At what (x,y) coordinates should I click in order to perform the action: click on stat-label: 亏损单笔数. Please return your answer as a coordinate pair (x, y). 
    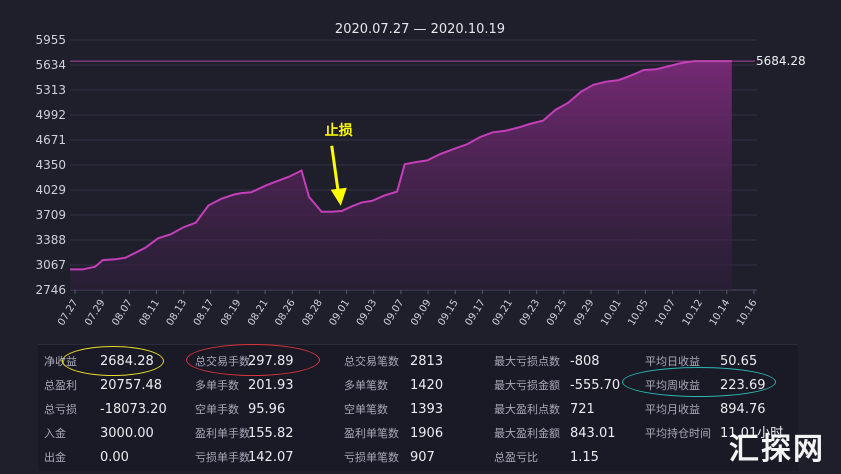
    Looking at the image, I should click on (371, 457).